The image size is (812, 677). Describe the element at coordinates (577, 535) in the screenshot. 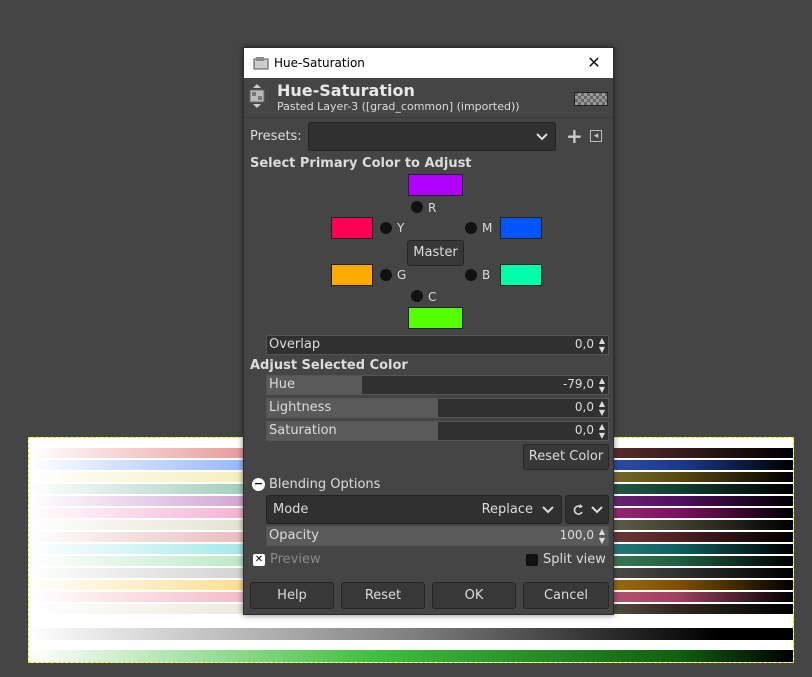

I see `opacity-value: 100,0` at that location.